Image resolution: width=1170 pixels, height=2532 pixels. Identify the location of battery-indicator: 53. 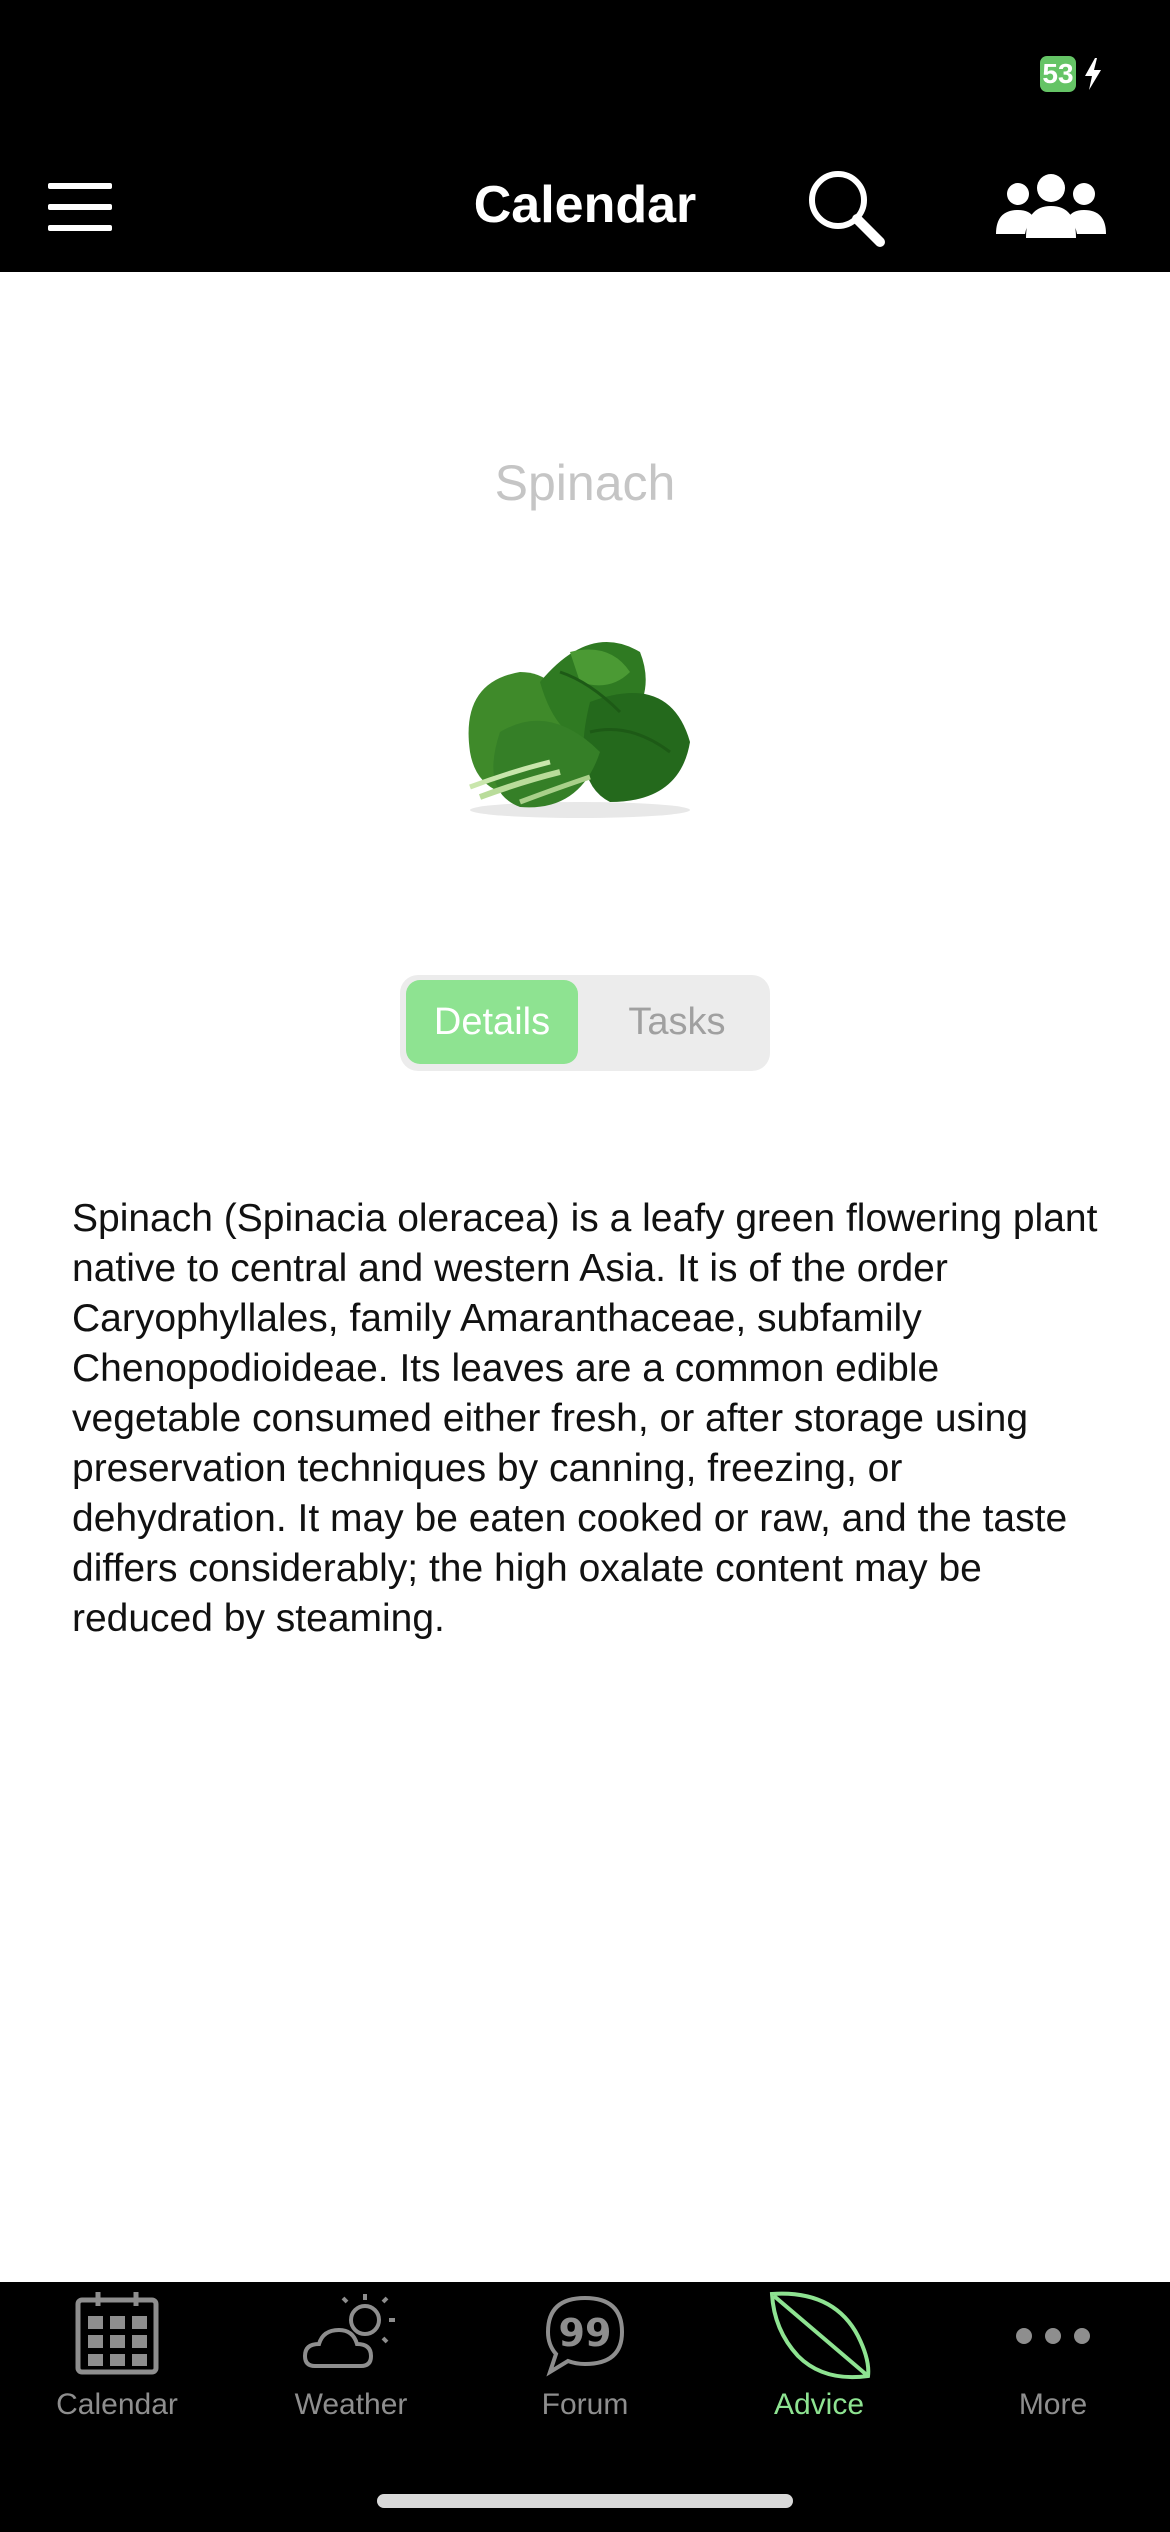
(1058, 74).